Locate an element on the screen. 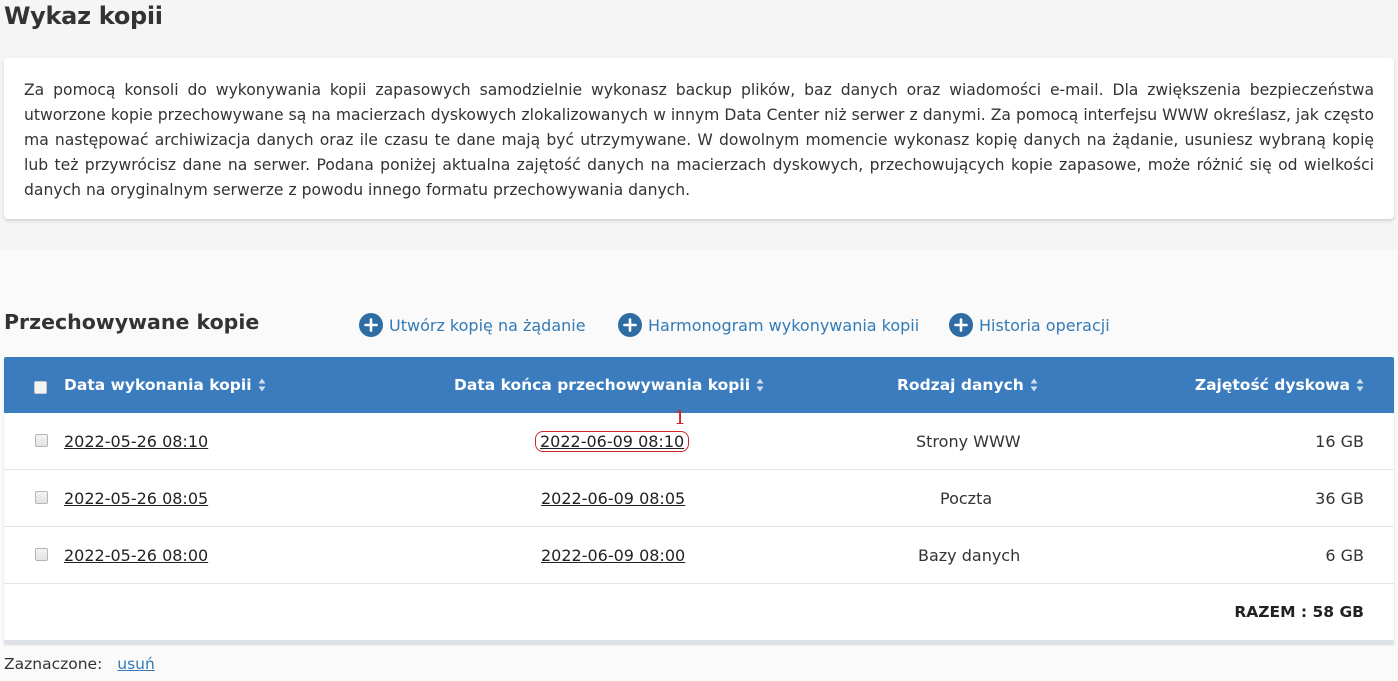 The width and height of the screenshot is (1398, 681). column-header-date-expiry: Data końca przechowywania kopii is located at coordinates (609, 385).